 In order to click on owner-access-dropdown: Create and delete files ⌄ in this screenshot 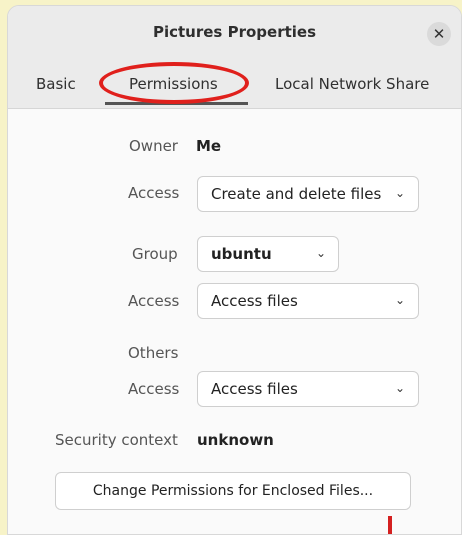, I will do `click(308, 194)`.